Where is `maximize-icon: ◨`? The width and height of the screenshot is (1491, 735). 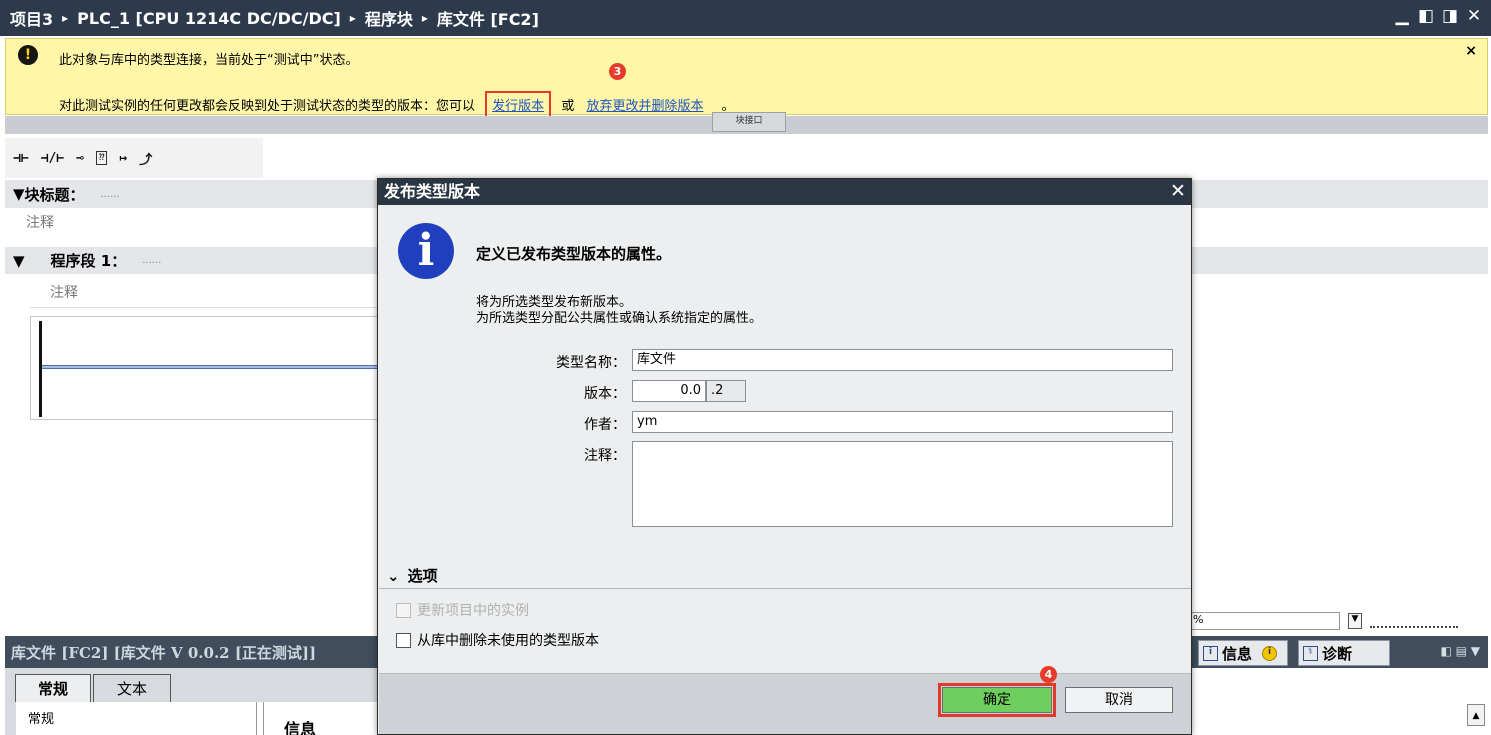
maximize-icon: ◨ is located at coordinates (1450, 16).